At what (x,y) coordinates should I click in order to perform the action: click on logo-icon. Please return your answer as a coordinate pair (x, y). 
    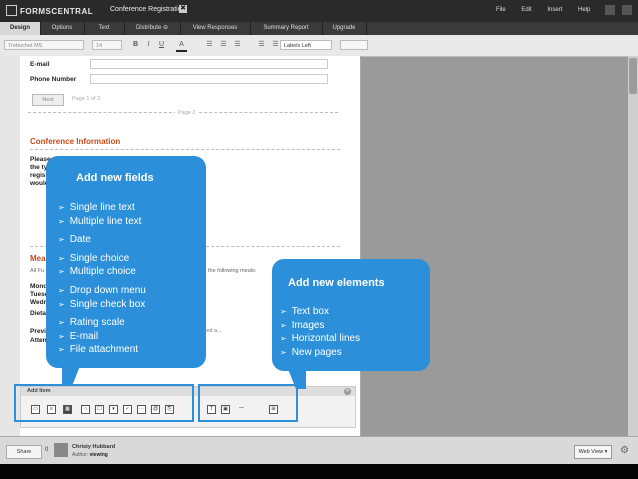
    Looking at the image, I should click on (11, 10).